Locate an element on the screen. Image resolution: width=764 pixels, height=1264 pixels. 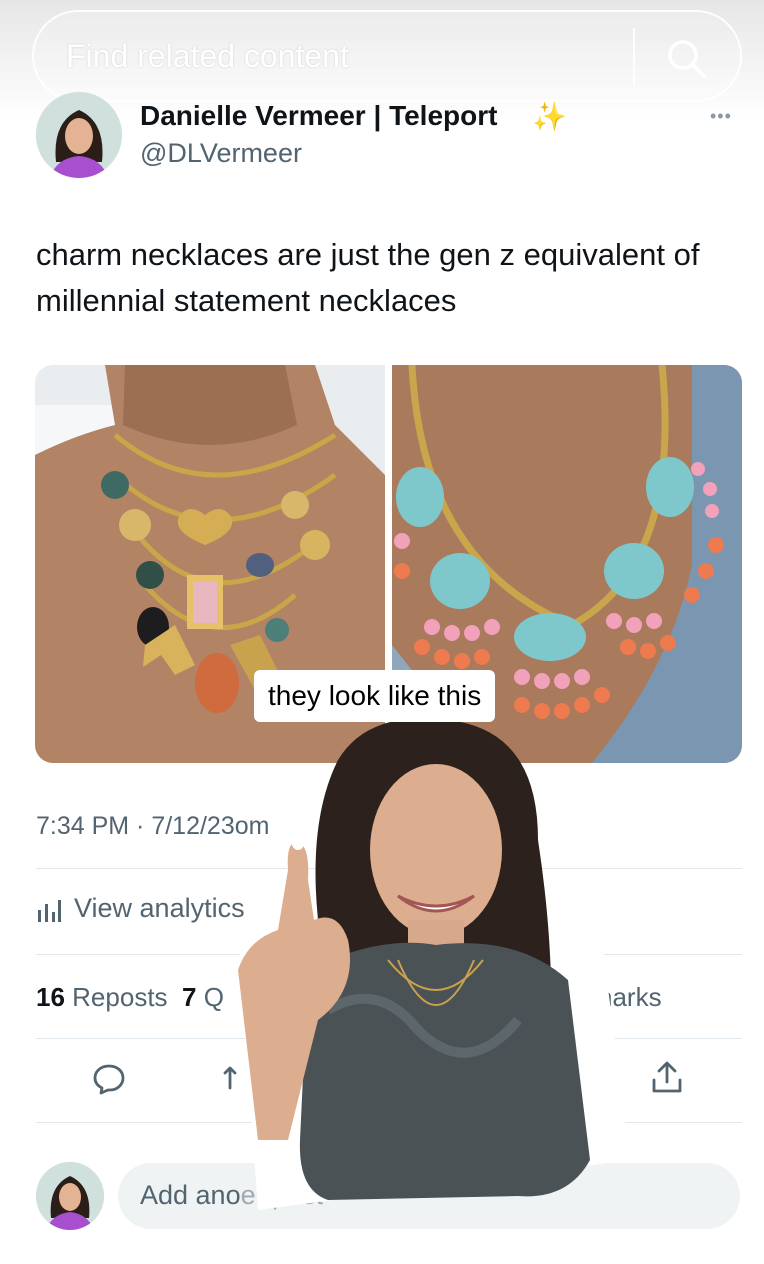
search-icon is located at coordinates (686, 58).